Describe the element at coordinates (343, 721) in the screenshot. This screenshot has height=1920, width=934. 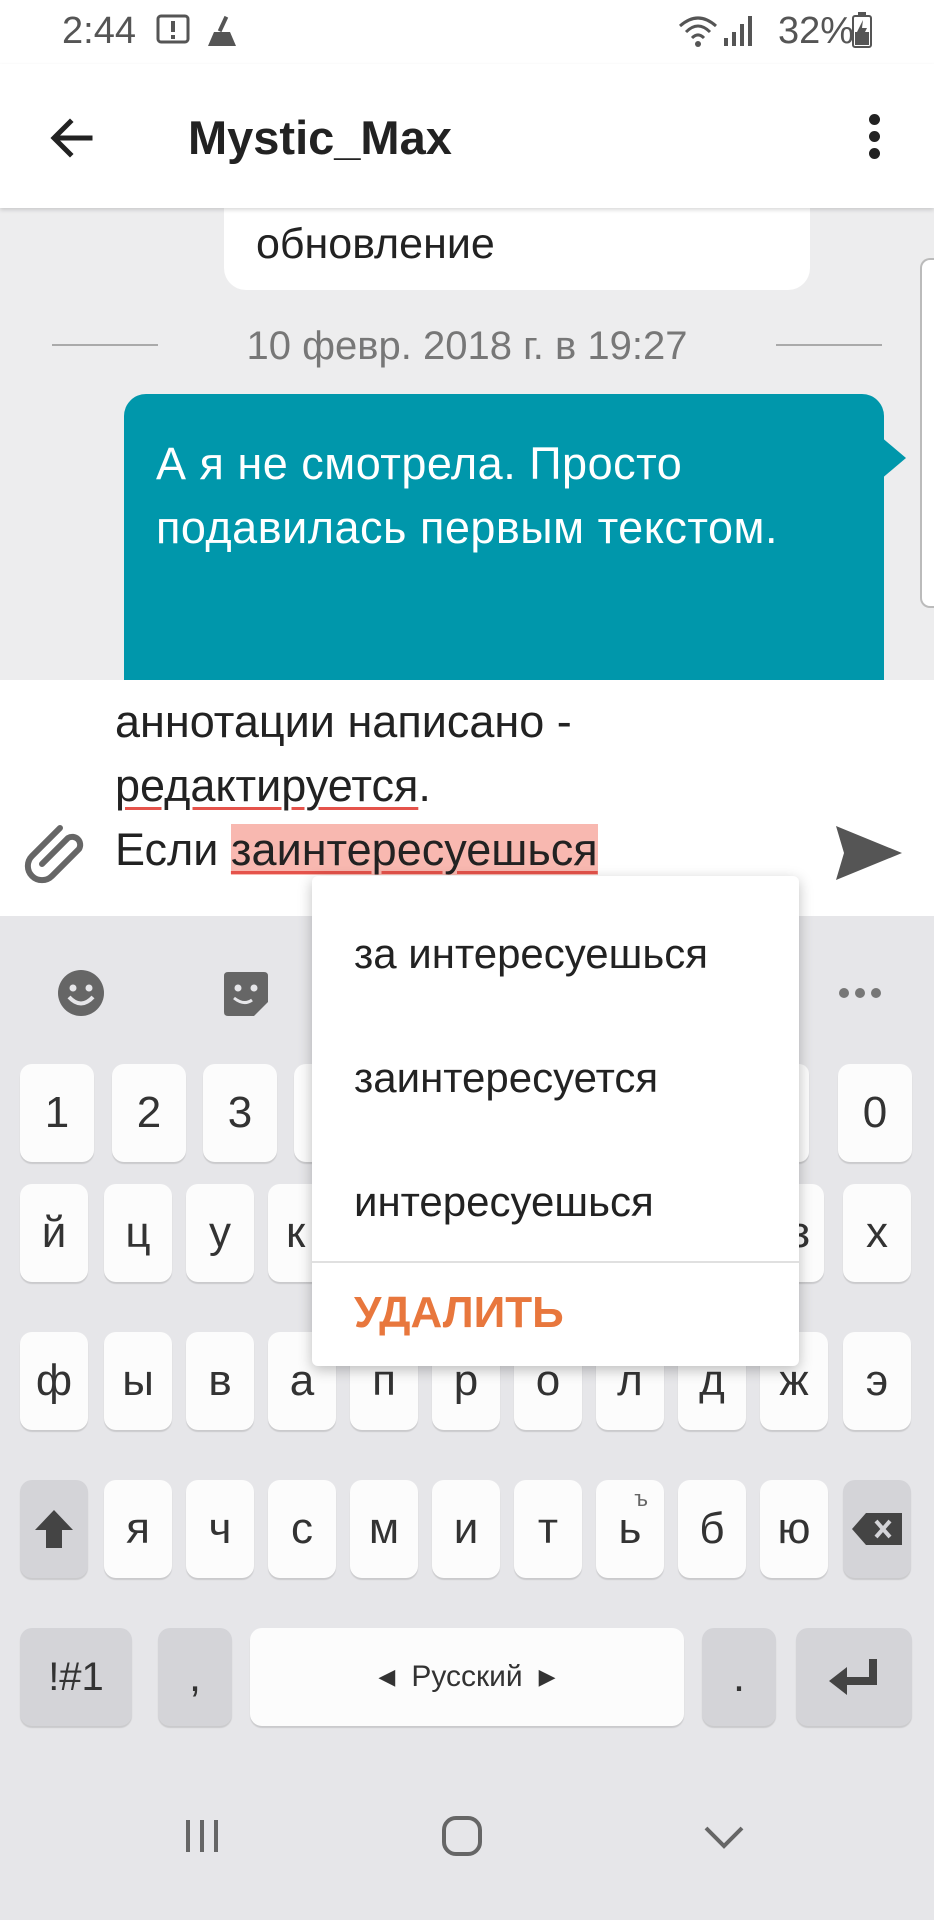
I see `compose-line-1: аннотации написано -` at that location.